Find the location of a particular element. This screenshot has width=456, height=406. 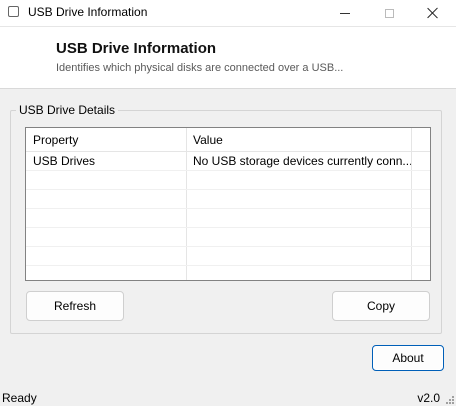

resize-grip-icon is located at coordinates (449, 399).